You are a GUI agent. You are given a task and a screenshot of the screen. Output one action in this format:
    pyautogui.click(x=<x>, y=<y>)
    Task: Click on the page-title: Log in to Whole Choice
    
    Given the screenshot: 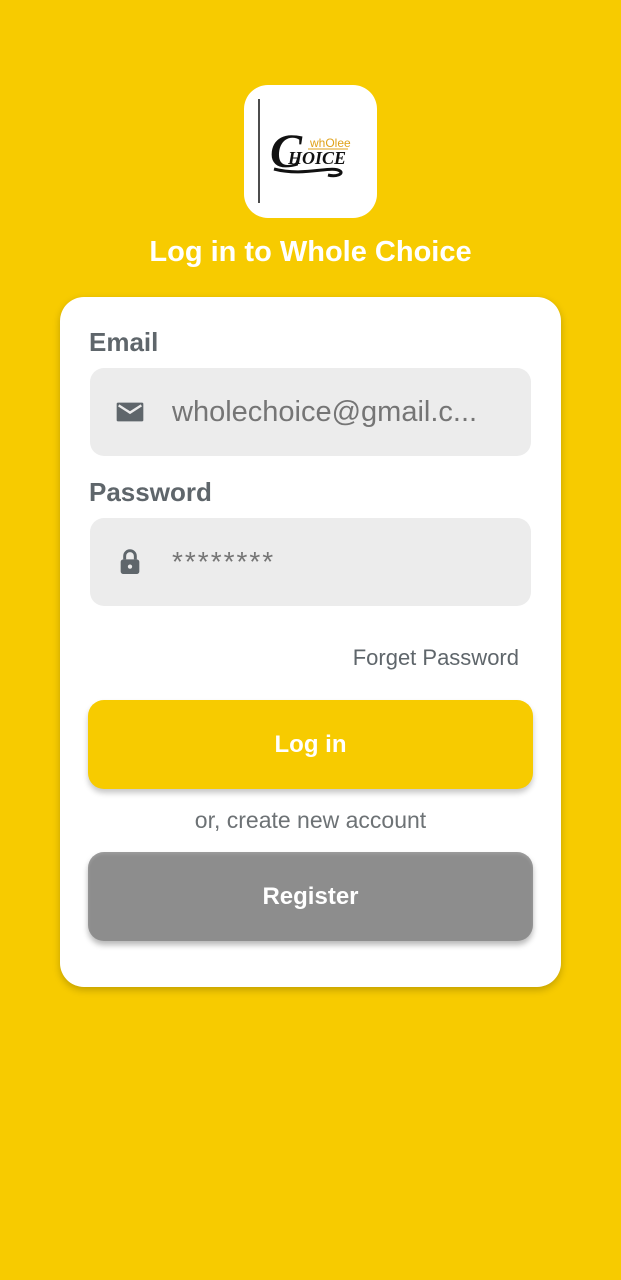 What is the action you would take?
    pyautogui.click(x=310, y=252)
    